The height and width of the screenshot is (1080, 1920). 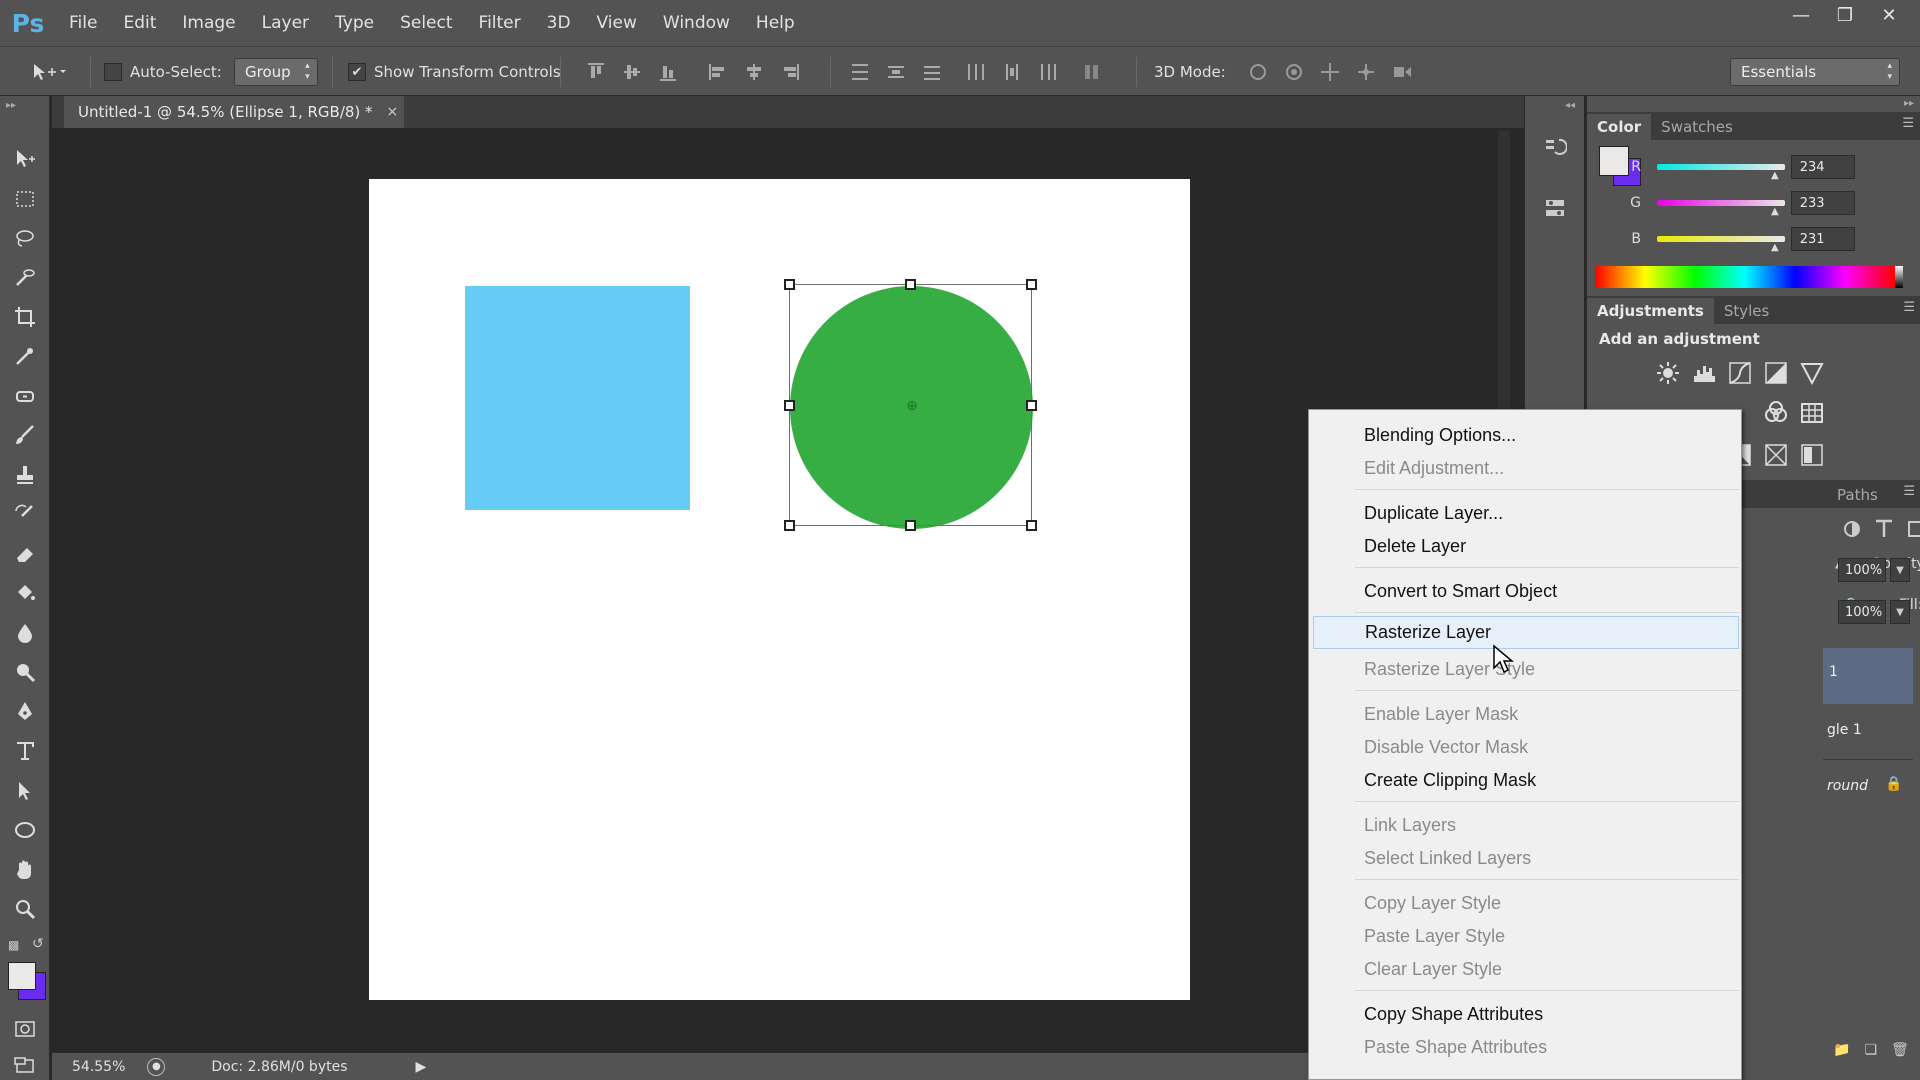 What do you see at coordinates (577, 398) in the screenshot?
I see `rectangle-shape` at bounding box center [577, 398].